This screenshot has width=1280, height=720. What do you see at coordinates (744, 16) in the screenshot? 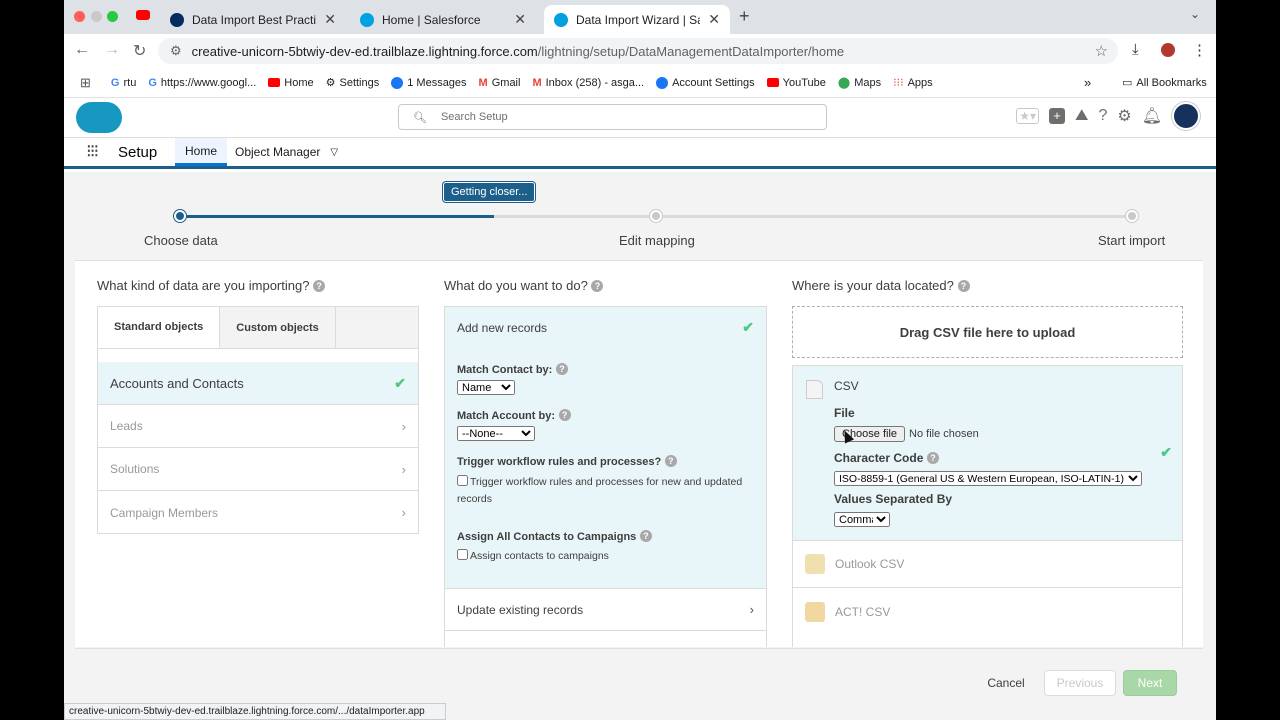
I see `new-tab-icon: +` at bounding box center [744, 16].